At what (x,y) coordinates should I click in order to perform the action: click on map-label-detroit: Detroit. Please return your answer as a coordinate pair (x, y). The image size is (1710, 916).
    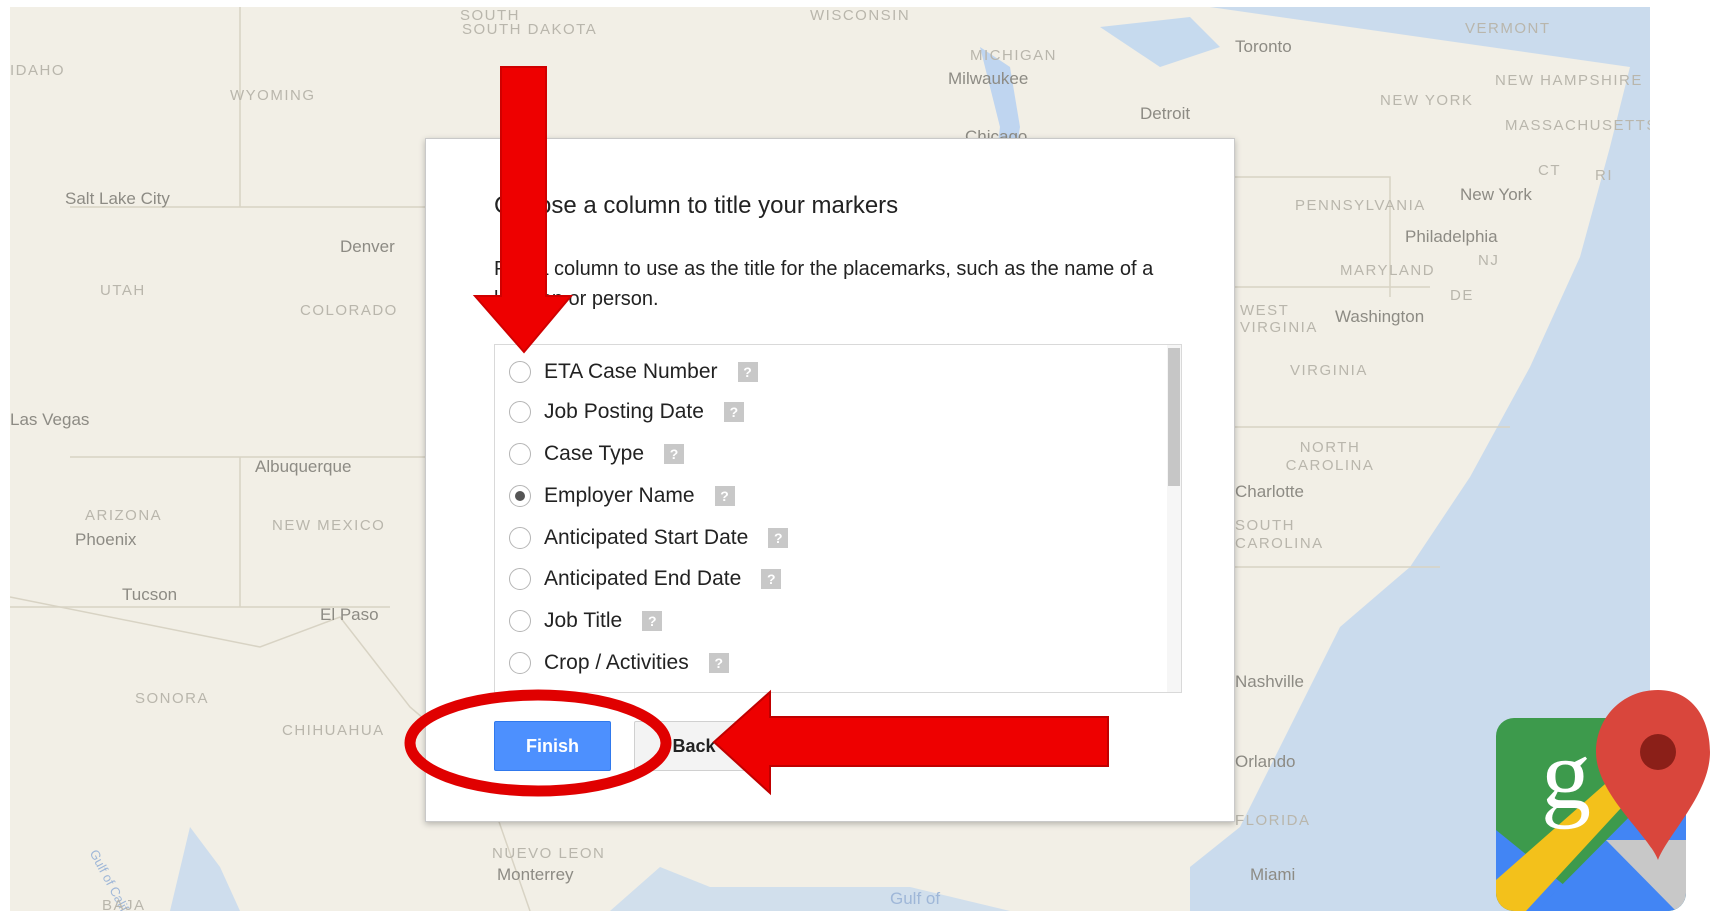
    Looking at the image, I should click on (1165, 113).